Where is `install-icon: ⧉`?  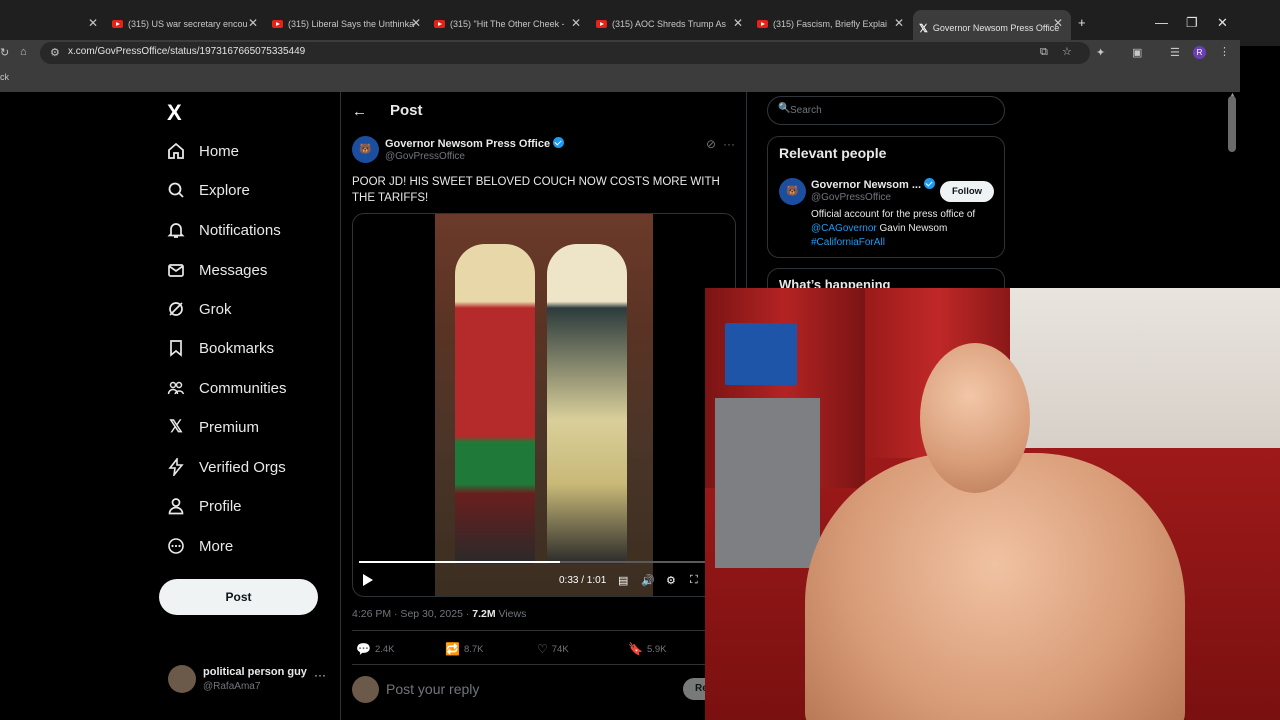
install-icon: ⧉ is located at coordinates (1044, 52).